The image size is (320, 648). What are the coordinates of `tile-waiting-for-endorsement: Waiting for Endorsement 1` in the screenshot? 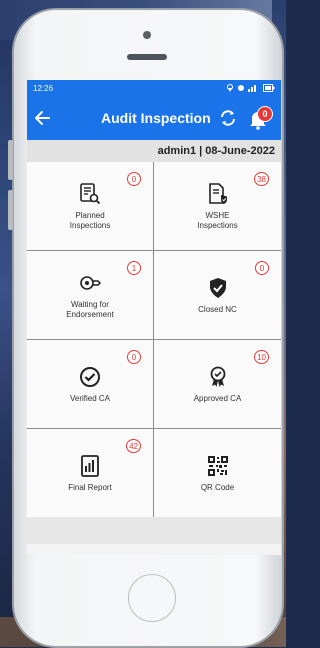 It's located at (90, 295).